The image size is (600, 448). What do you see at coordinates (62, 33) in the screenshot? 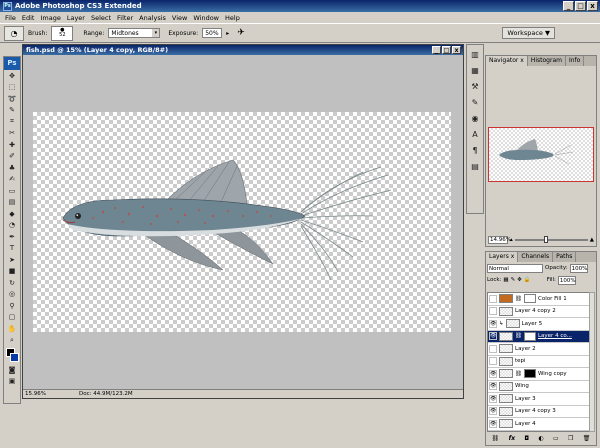
I see `brush-picker: ● 52` at bounding box center [62, 33].